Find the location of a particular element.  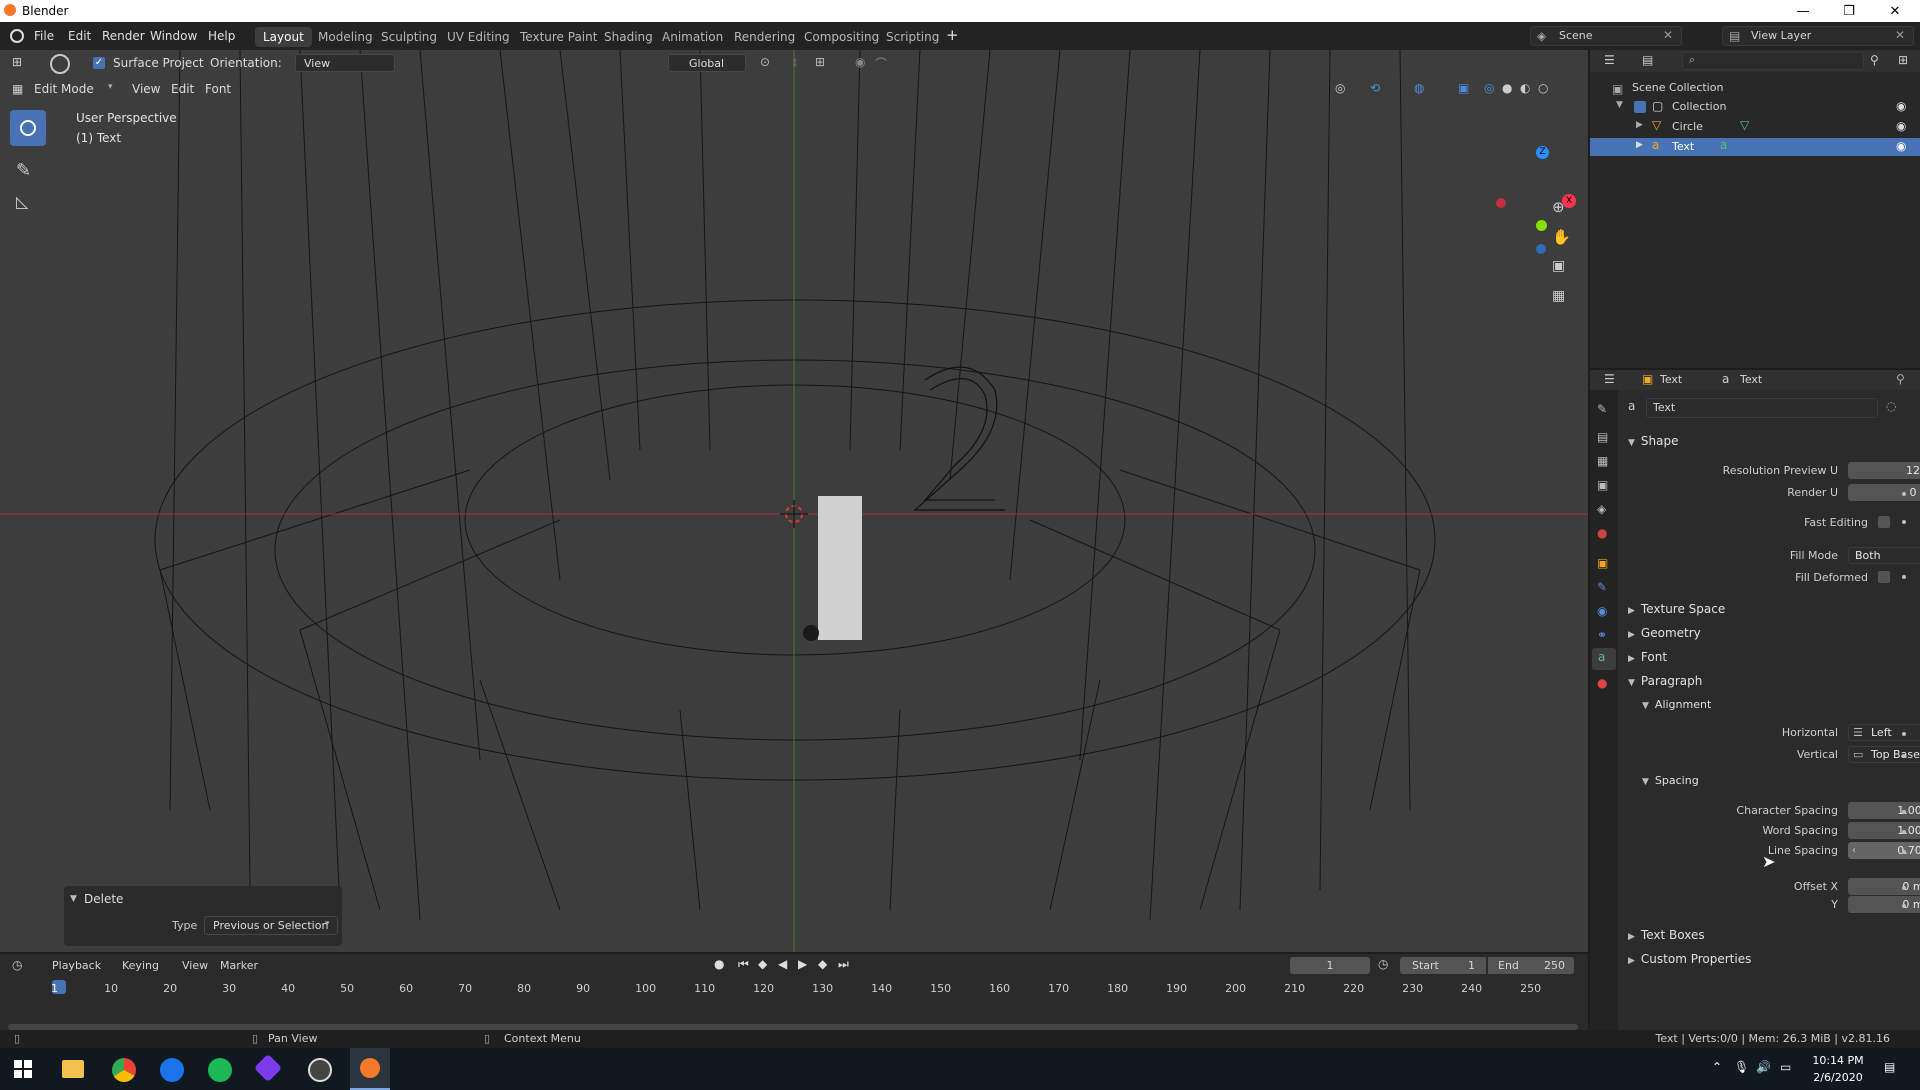

zoom-icon: ⊕ is located at coordinates (1558, 207).